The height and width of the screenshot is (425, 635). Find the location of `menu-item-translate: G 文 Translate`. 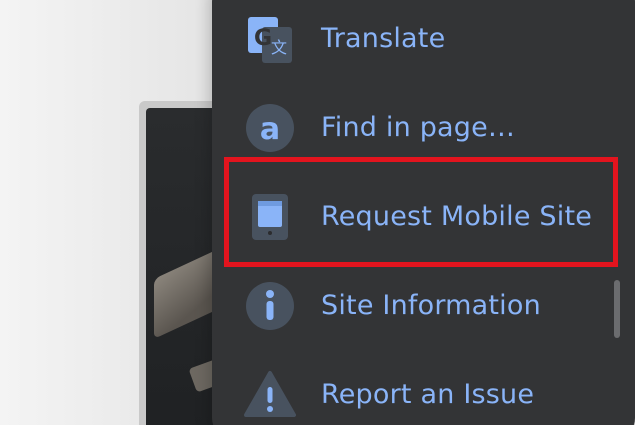

menu-item-translate: G 文 Translate is located at coordinates (412, 41).